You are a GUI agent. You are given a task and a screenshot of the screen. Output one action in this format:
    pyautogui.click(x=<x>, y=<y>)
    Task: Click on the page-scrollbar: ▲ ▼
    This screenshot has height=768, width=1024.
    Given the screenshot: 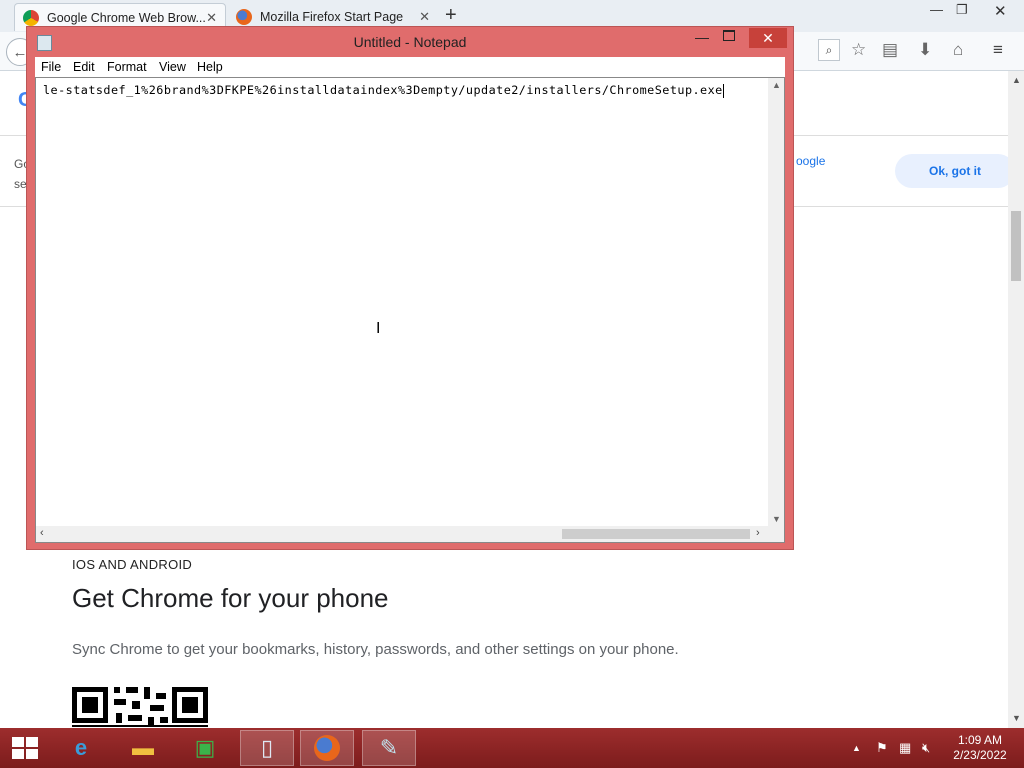 What is the action you would take?
    pyautogui.click(x=1016, y=399)
    